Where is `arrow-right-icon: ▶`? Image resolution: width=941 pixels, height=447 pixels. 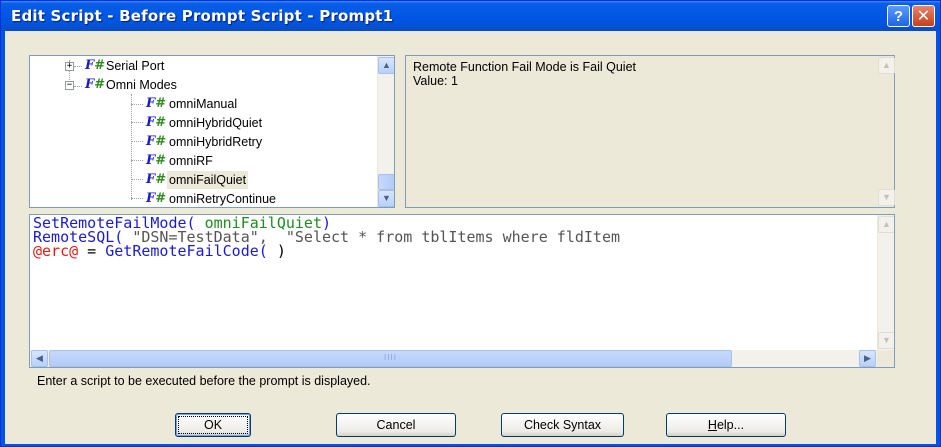 arrow-right-icon: ▶ is located at coordinates (867, 358).